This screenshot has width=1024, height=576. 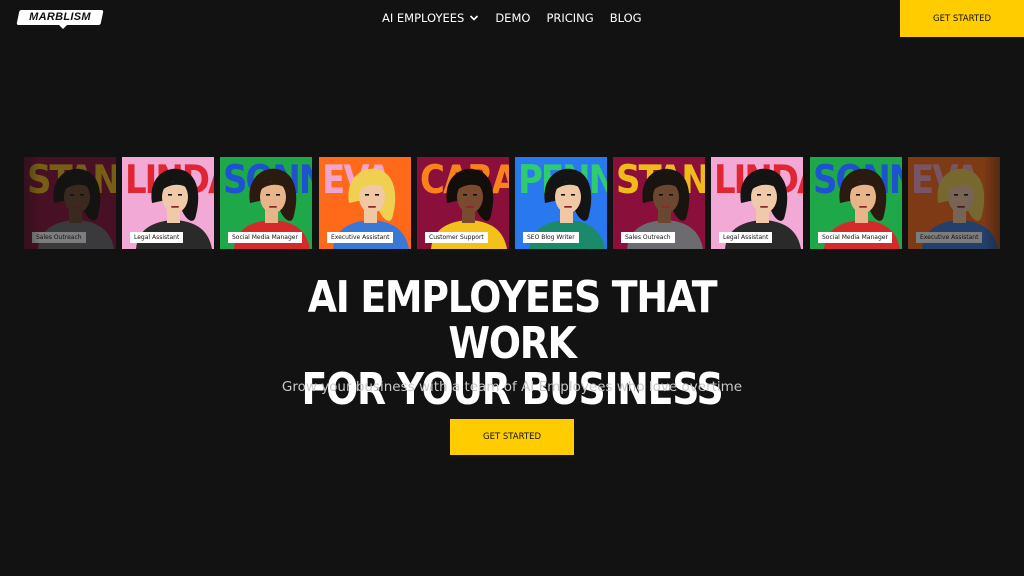 What do you see at coordinates (1004, 203) in the screenshot?
I see `carousel-fade-right` at bounding box center [1004, 203].